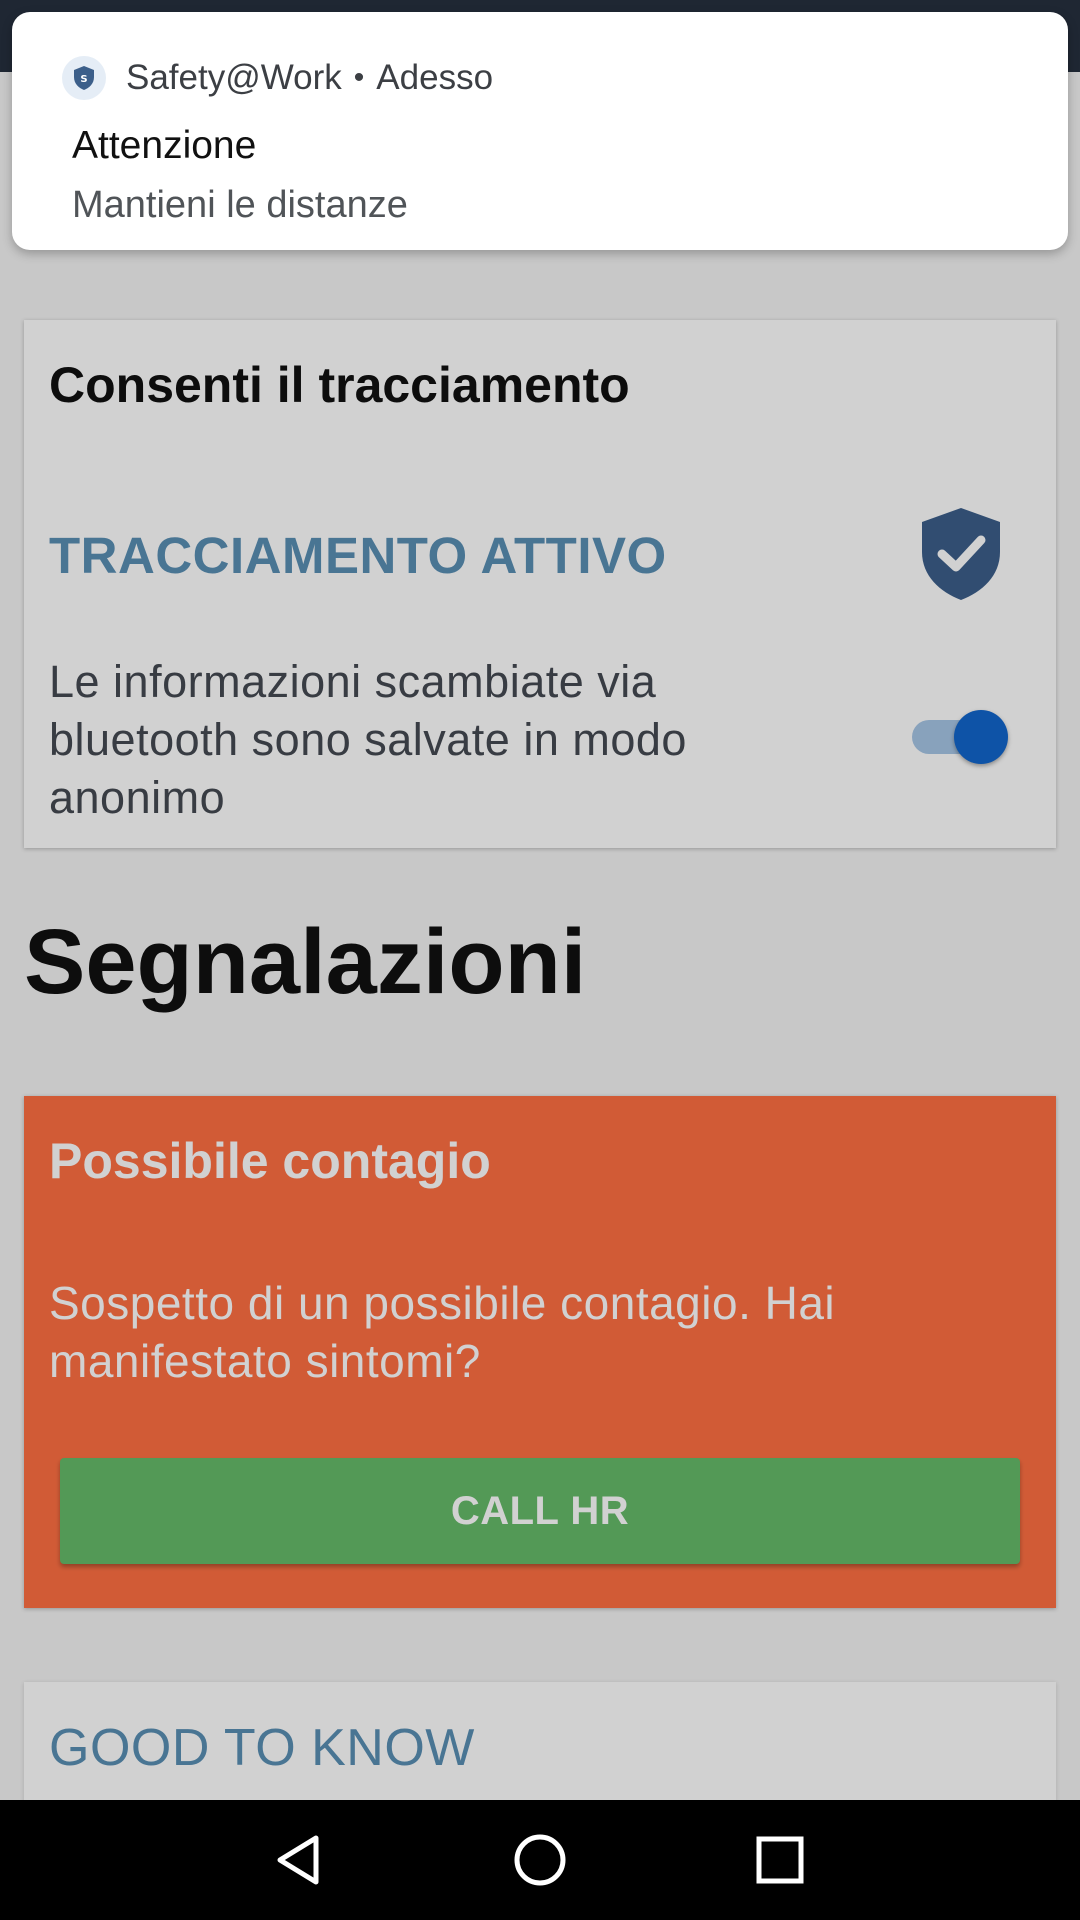  Describe the element at coordinates (358, 555) in the screenshot. I see `tracking-status-label: TRACCIAMENTO ATTIVO` at that location.